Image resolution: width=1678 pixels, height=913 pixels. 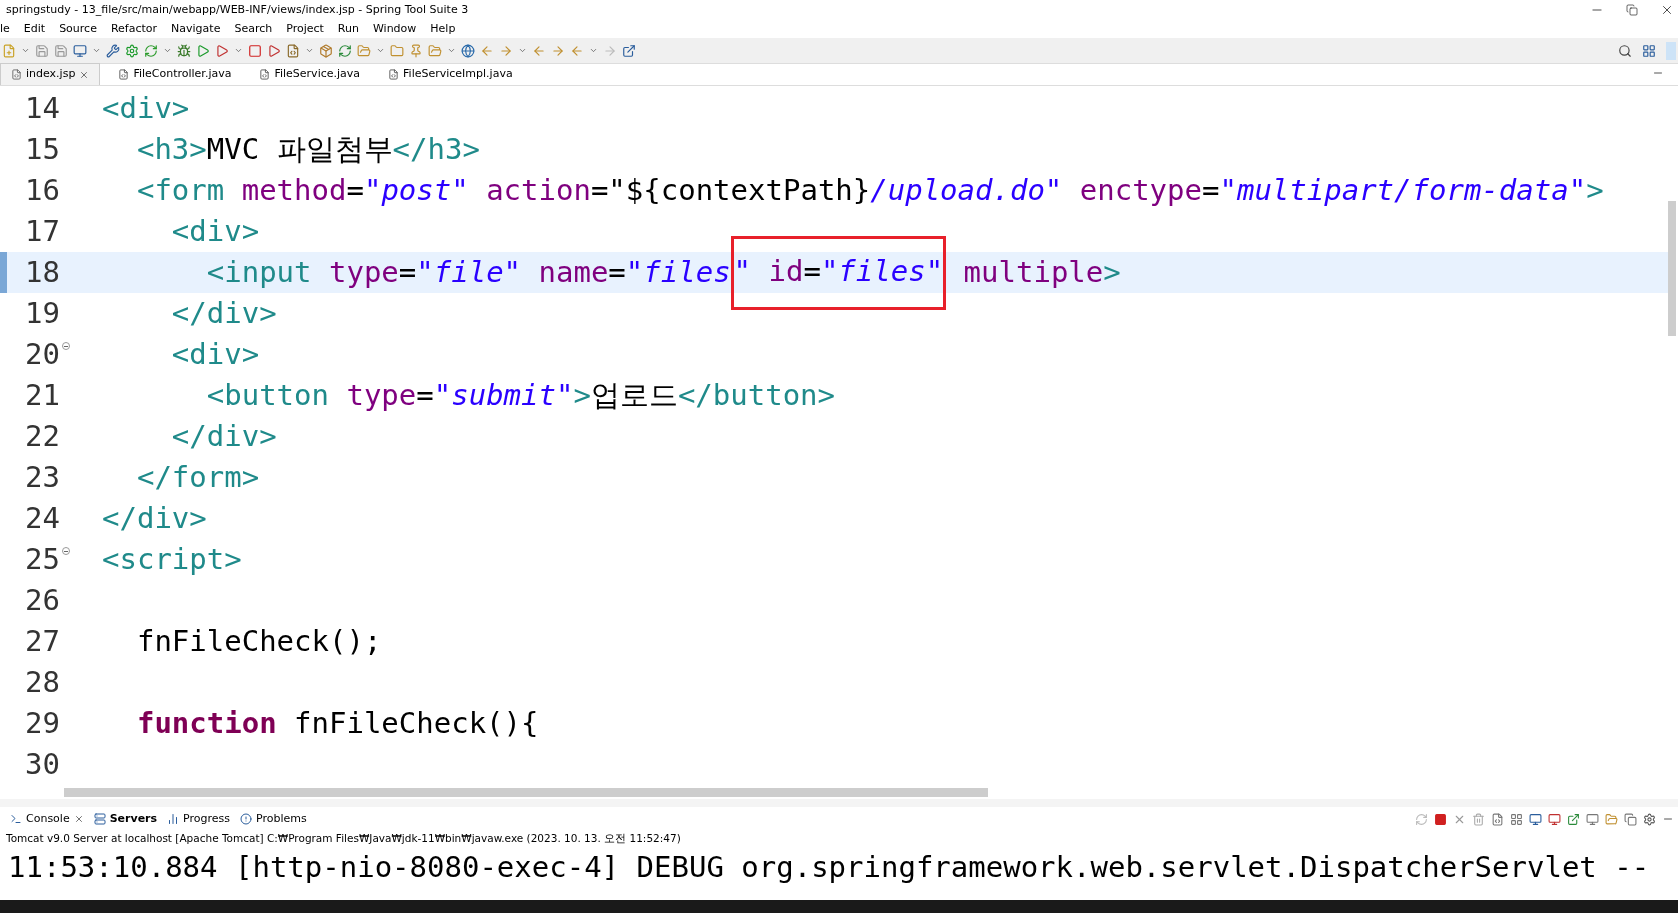 What do you see at coordinates (222, 50) in the screenshot?
I see `run-config-icon` at bounding box center [222, 50].